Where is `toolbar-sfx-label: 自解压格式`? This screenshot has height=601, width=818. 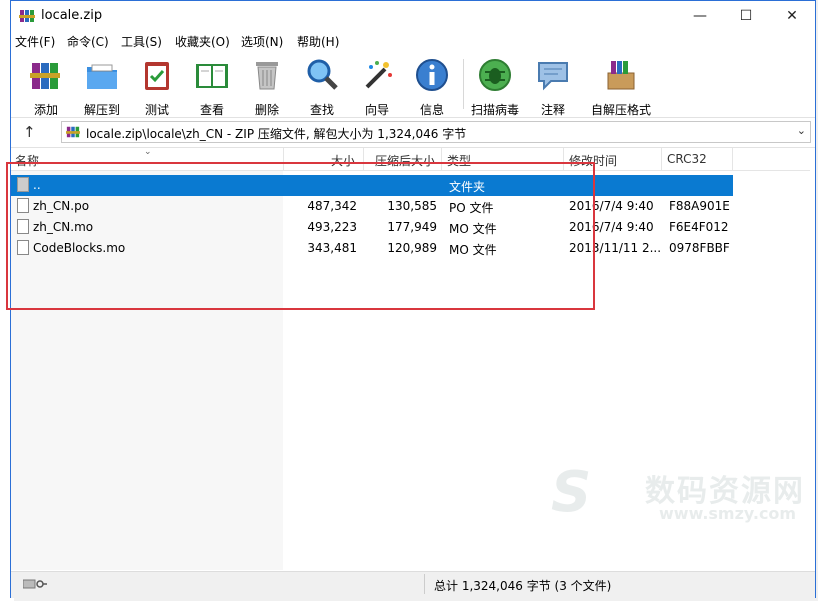
toolbar-sfx-label: 自解压格式 is located at coordinates (620, 110).